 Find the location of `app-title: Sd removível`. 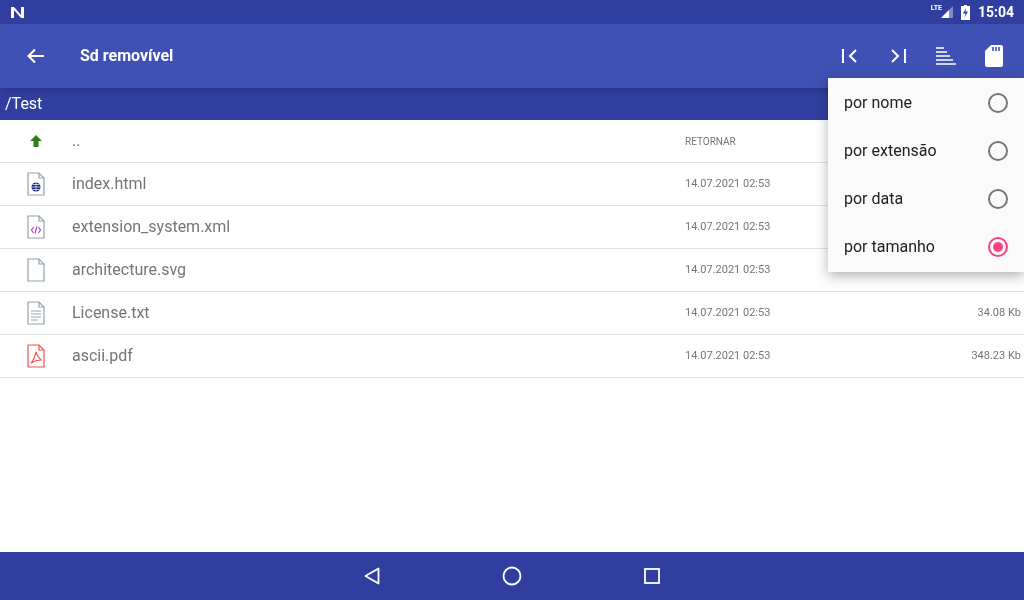

app-title: Sd removível is located at coordinates (127, 56).